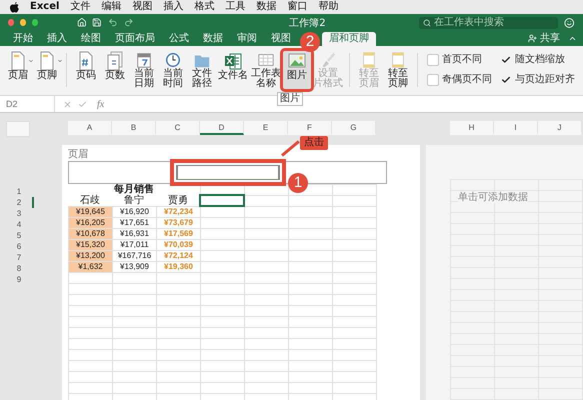 This screenshot has height=400, width=583. Describe the element at coordinates (14, 7) in the screenshot. I see `apple-logo-icon` at that location.